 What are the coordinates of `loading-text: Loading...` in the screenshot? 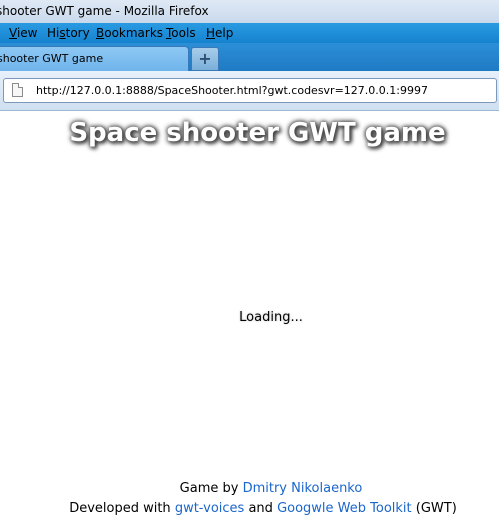 It's located at (271, 317).